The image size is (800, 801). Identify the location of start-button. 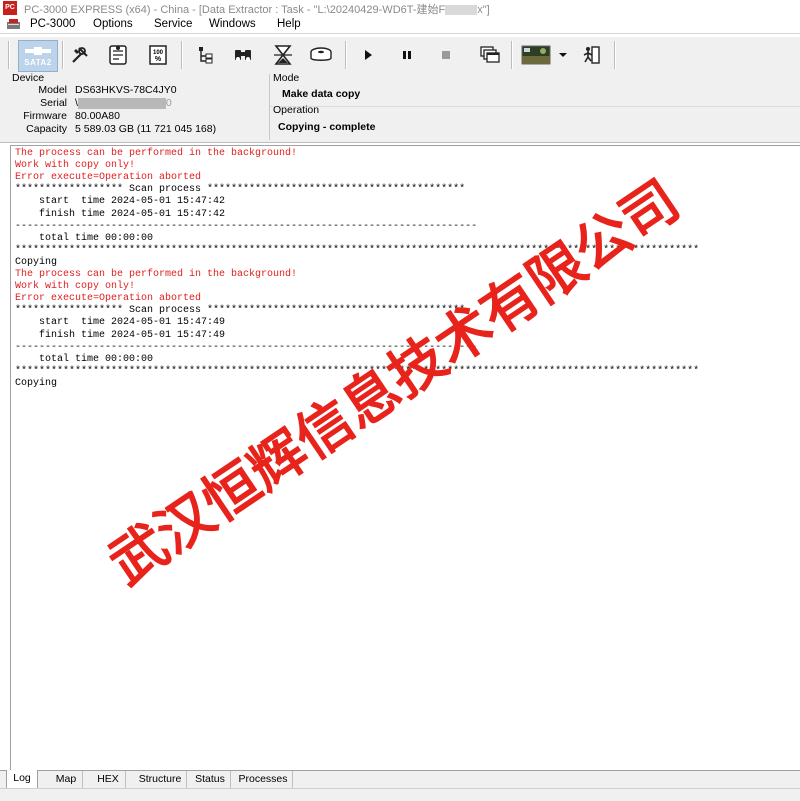
(368, 55).